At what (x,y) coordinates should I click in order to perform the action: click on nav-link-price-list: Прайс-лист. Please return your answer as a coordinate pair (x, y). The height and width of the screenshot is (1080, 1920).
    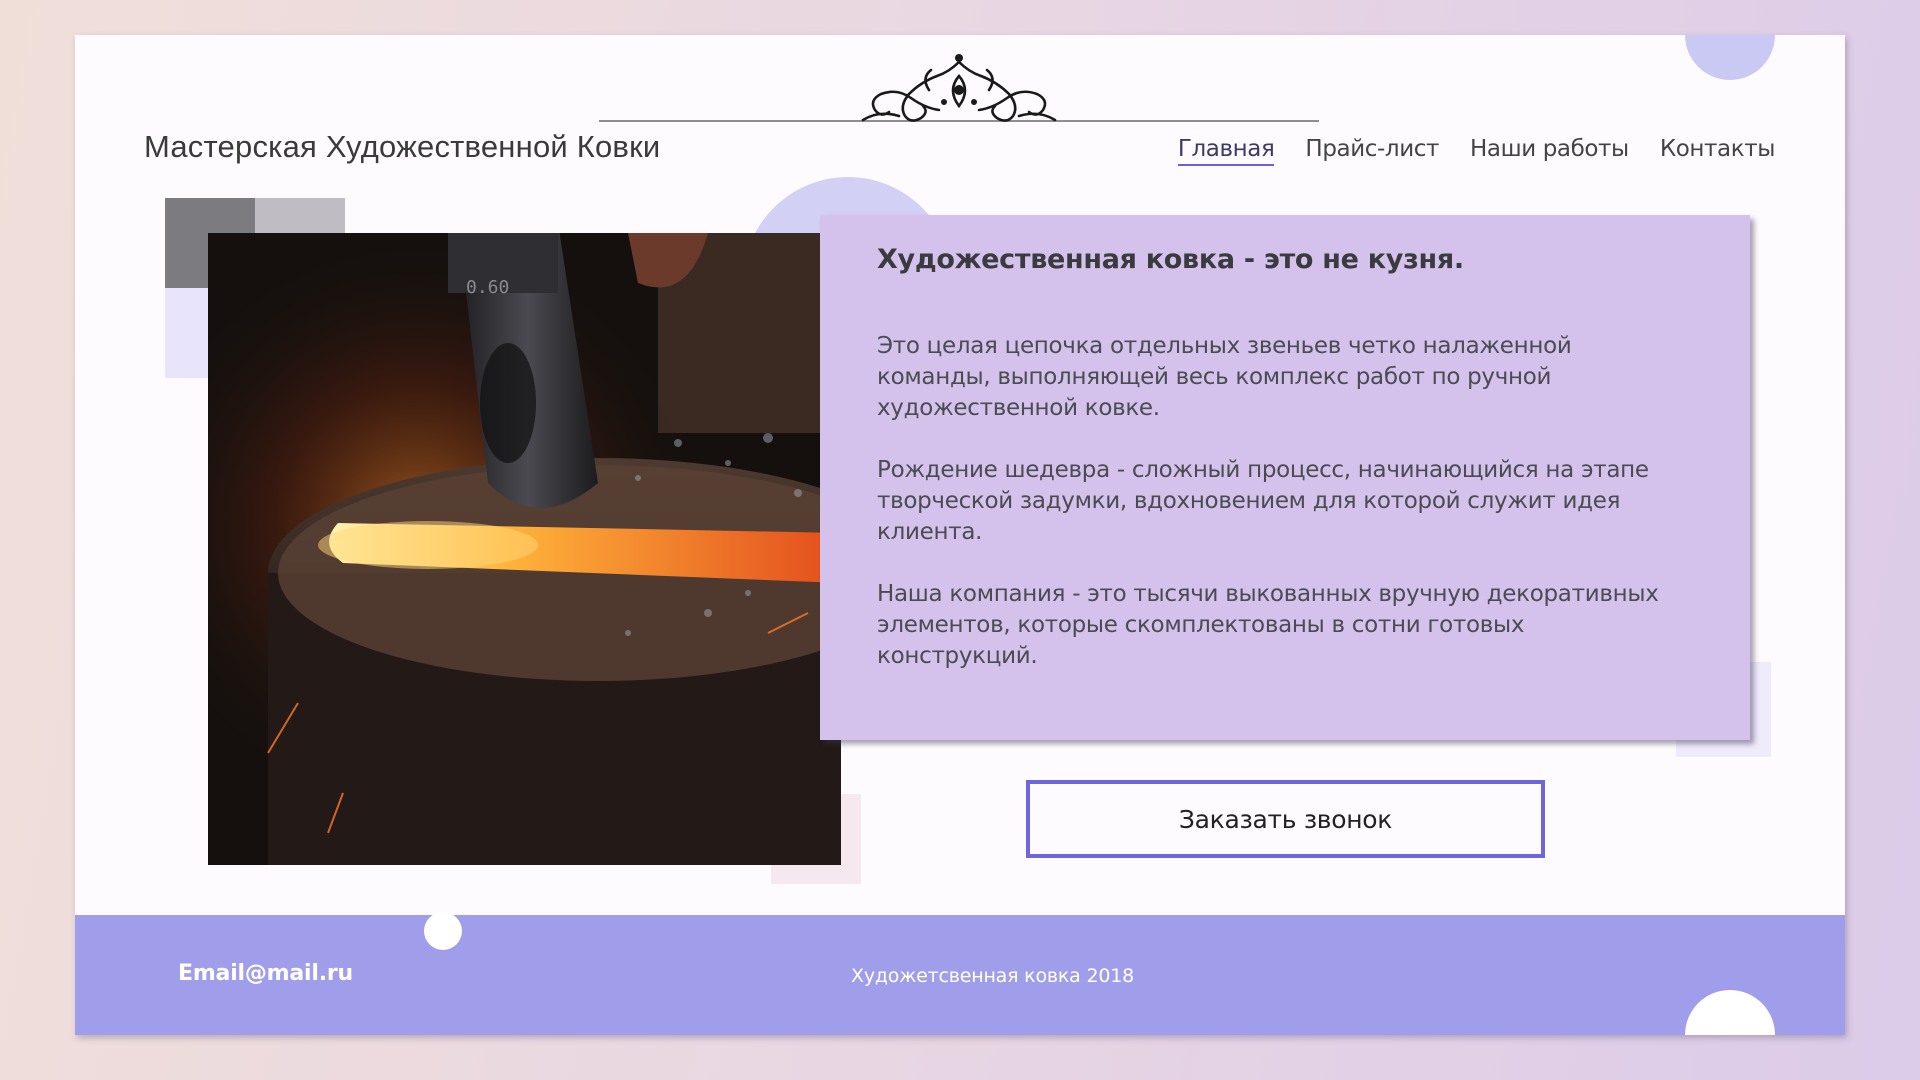
    Looking at the image, I should click on (1372, 151).